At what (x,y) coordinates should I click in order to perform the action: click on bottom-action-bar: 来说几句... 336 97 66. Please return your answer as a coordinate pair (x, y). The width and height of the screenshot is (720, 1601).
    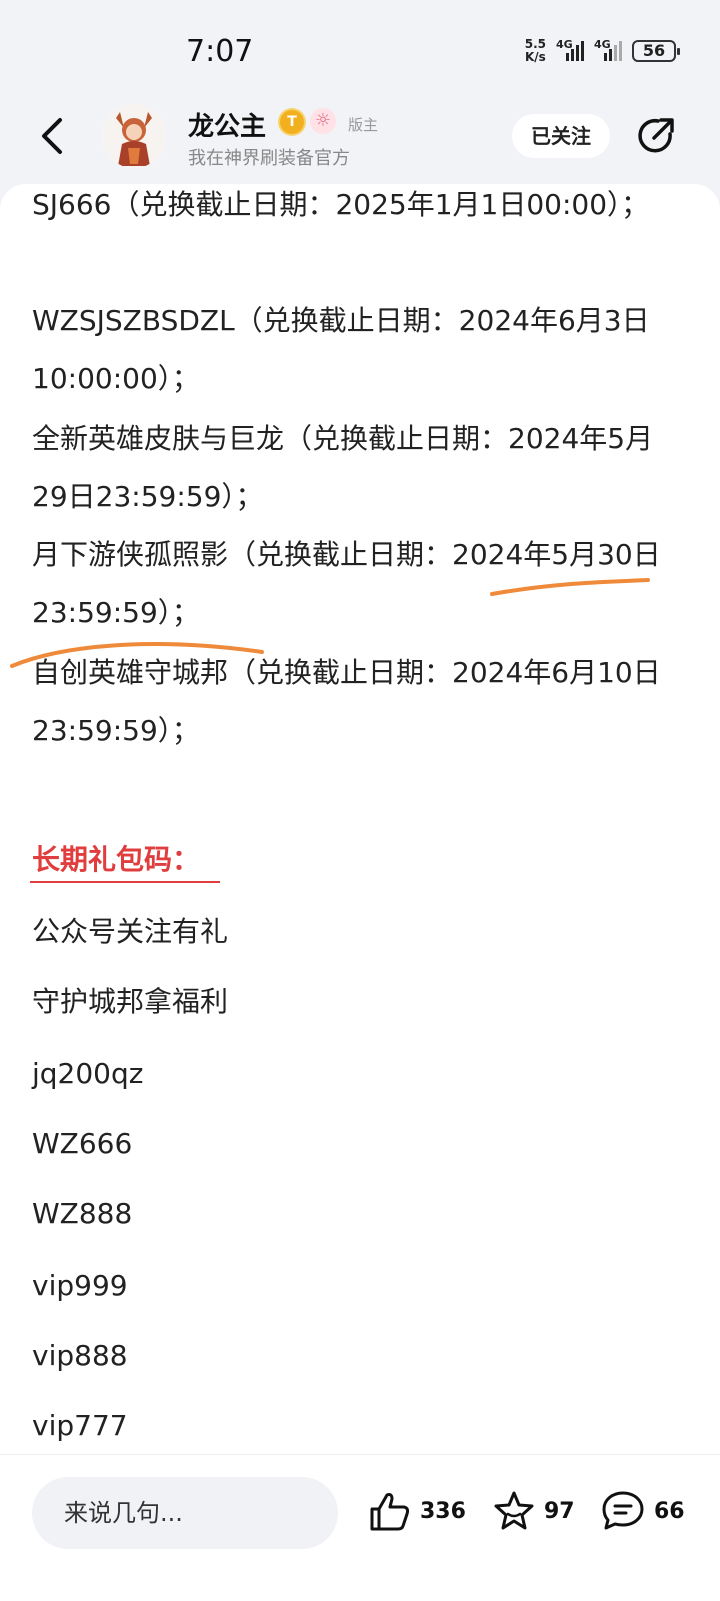
    Looking at the image, I should click on (360, 1527).